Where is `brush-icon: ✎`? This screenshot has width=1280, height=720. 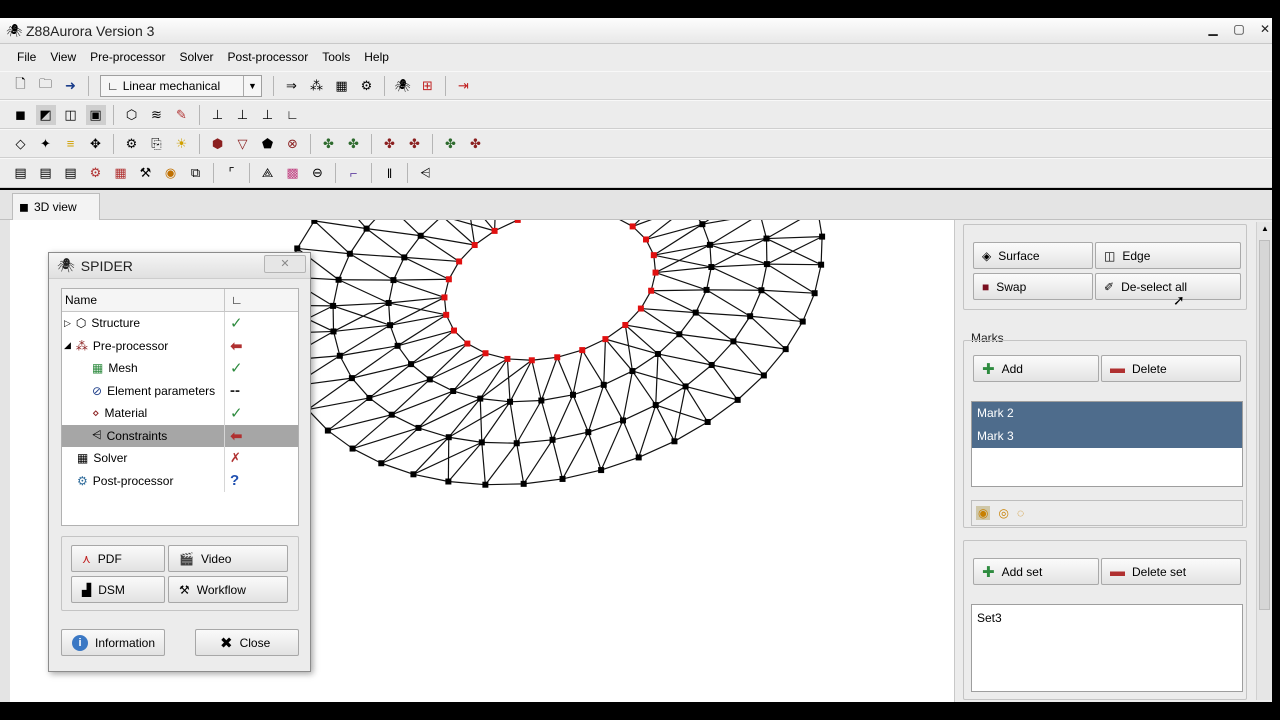 brush-icon: ✎ is located at coordinates (182, 115).